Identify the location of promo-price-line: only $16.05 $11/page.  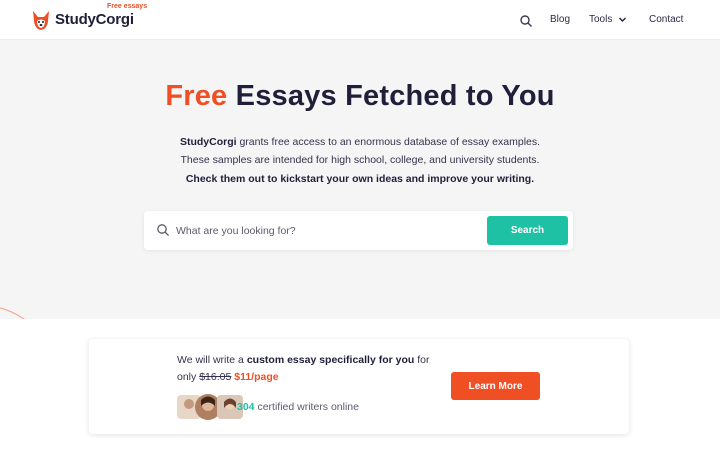
(228, 377).